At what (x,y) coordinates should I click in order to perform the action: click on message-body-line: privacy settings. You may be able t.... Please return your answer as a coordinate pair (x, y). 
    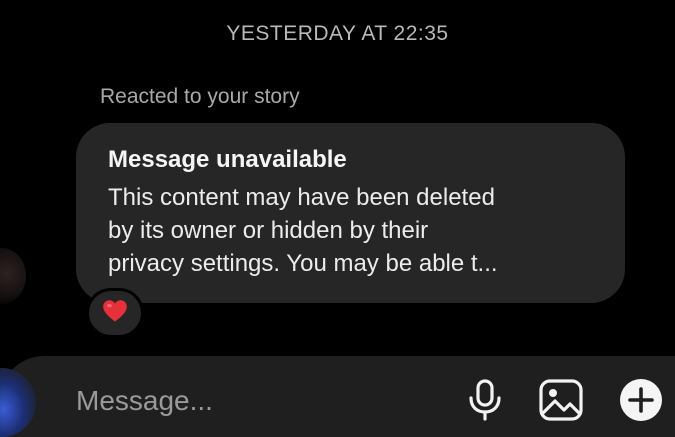
    Looking at the image, I should click on (303, 263).